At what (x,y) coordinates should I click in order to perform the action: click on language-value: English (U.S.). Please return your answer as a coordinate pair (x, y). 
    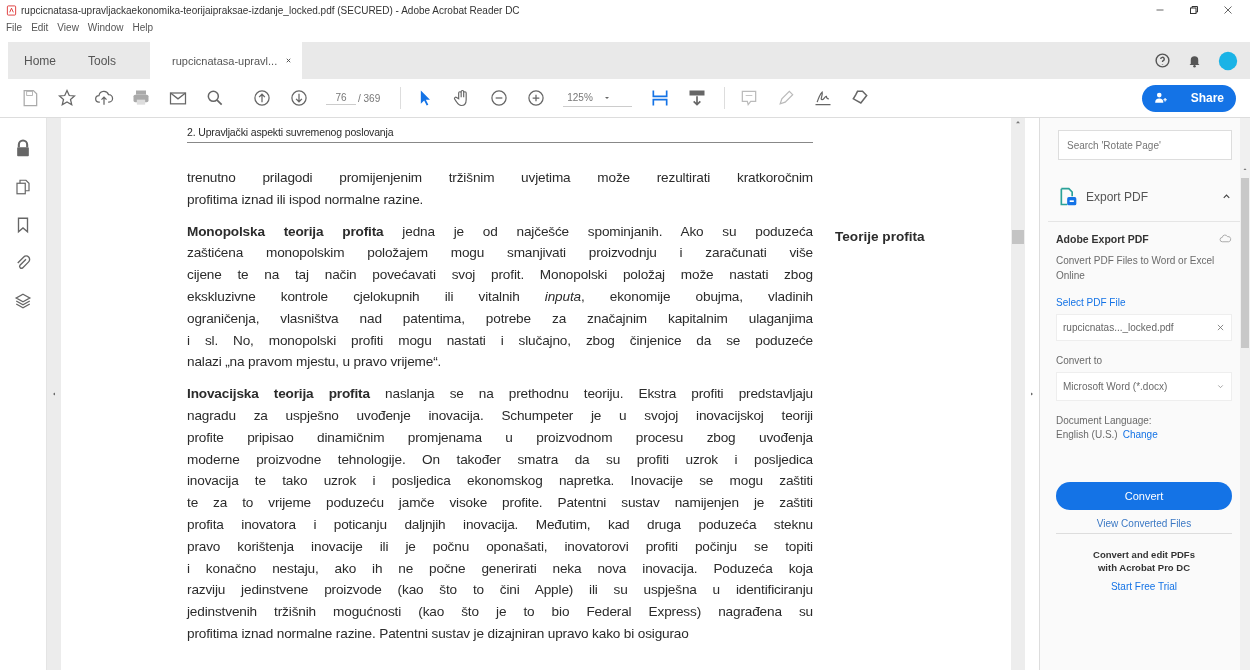
    Looking at the image, I should click on (1087, 434).